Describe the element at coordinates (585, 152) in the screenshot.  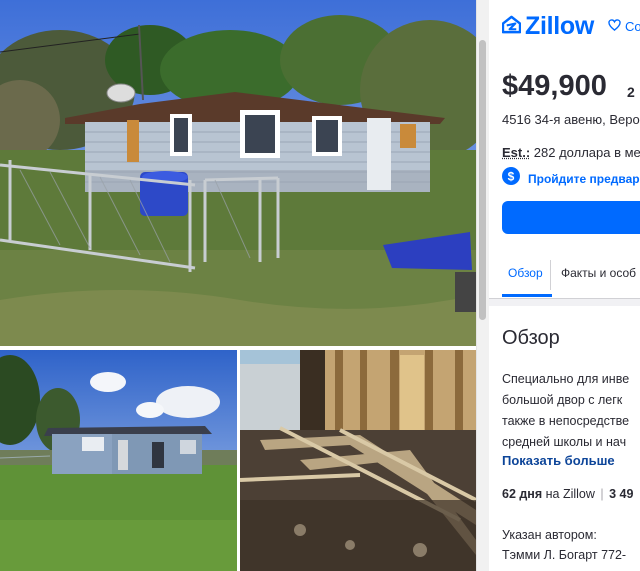
I see `estimate-value: 282 доллара в ме` at that location.